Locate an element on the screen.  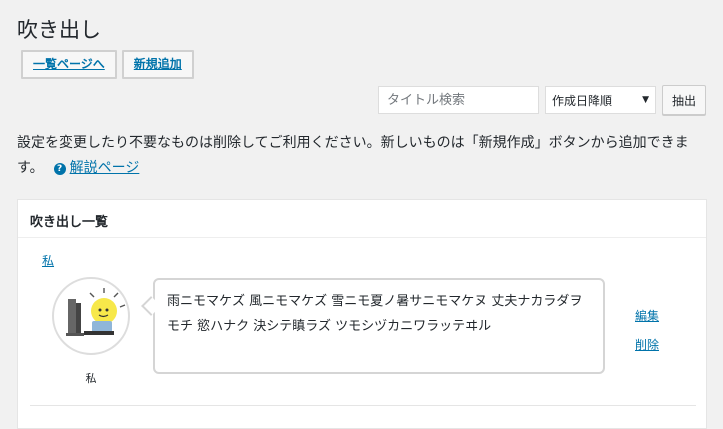
delete-link: 削除 is located at coordinates (647, 344).